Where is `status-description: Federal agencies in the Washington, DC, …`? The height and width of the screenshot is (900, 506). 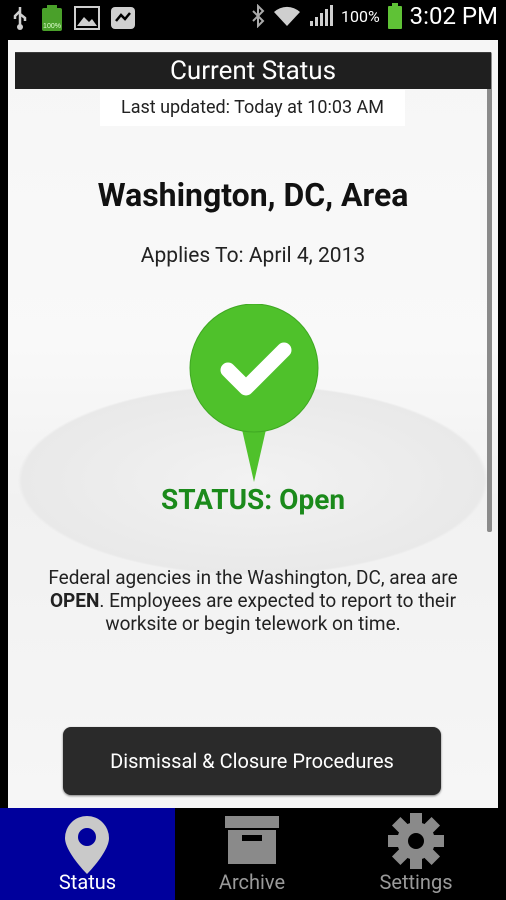
status-description: Federal agencies in the Washington, DC, … is located at coordinates (253, 600).